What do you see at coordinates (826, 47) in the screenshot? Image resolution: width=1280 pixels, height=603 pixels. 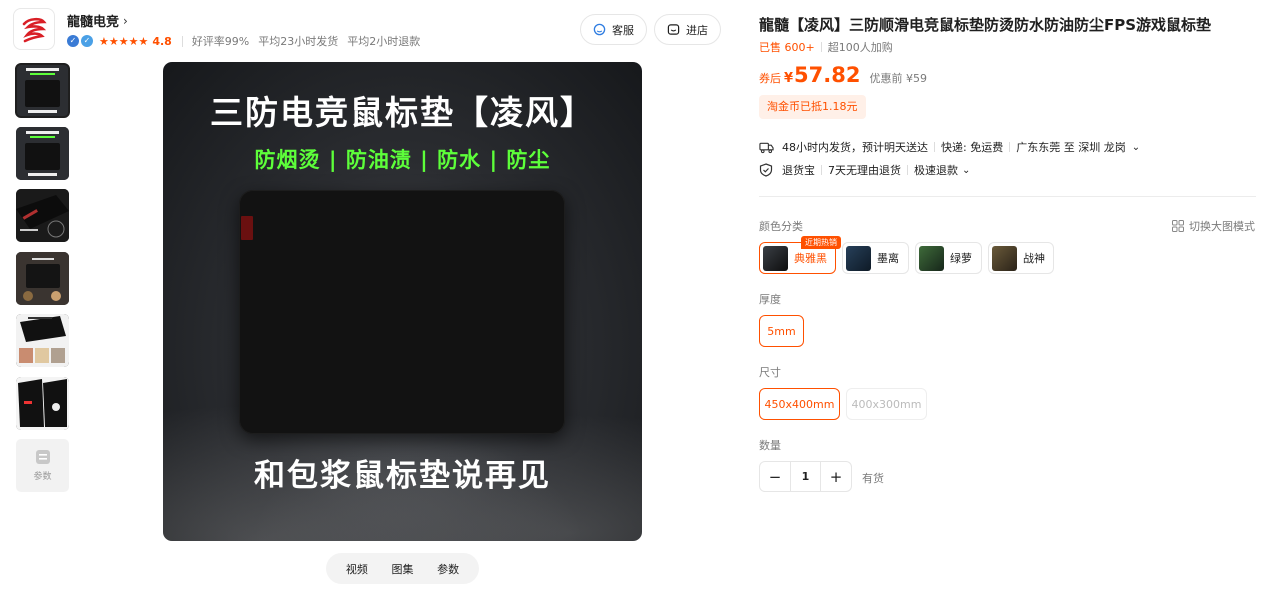 I see `sales-info: 已售 600+ 超100人加购` at bounding box center [826, 47].